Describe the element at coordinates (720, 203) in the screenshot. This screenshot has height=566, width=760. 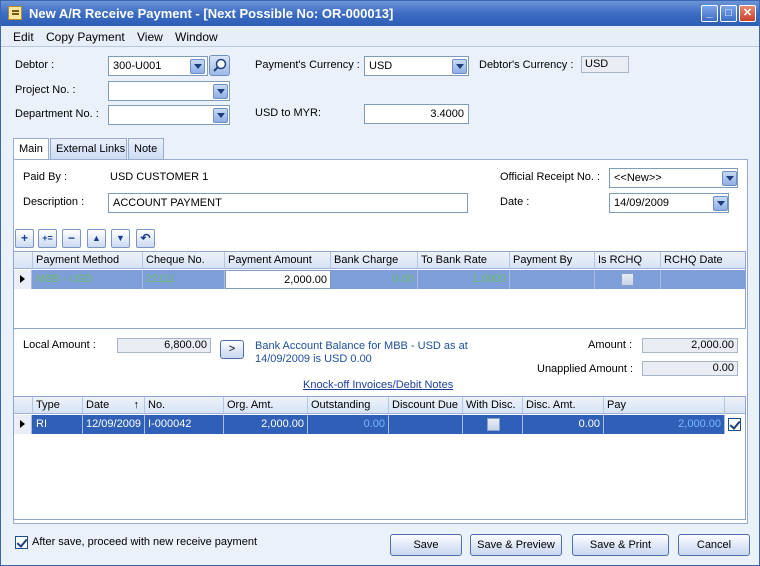
I see `date-dropdown-icon` at that location.